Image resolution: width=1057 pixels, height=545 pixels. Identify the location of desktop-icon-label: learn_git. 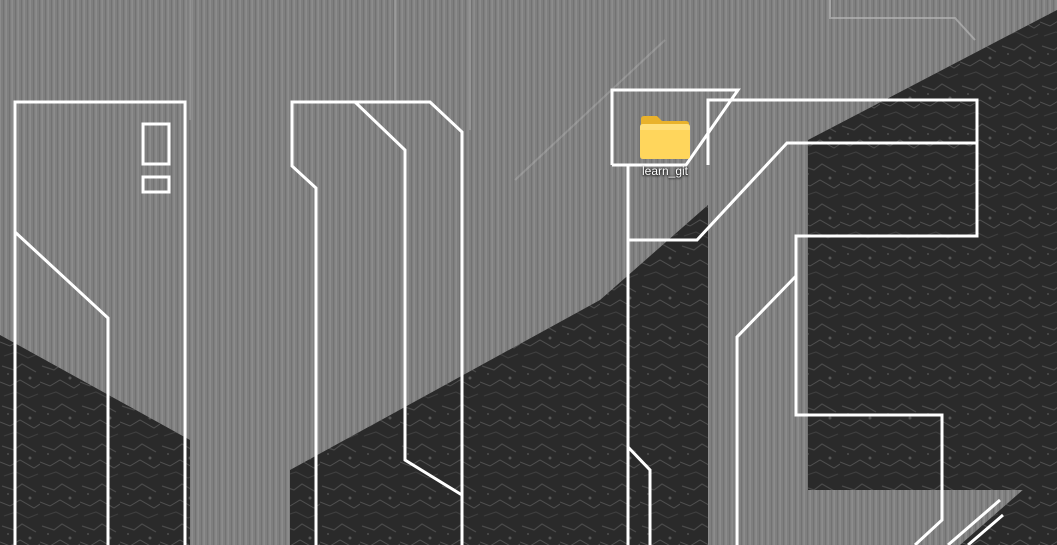
(665, 171).